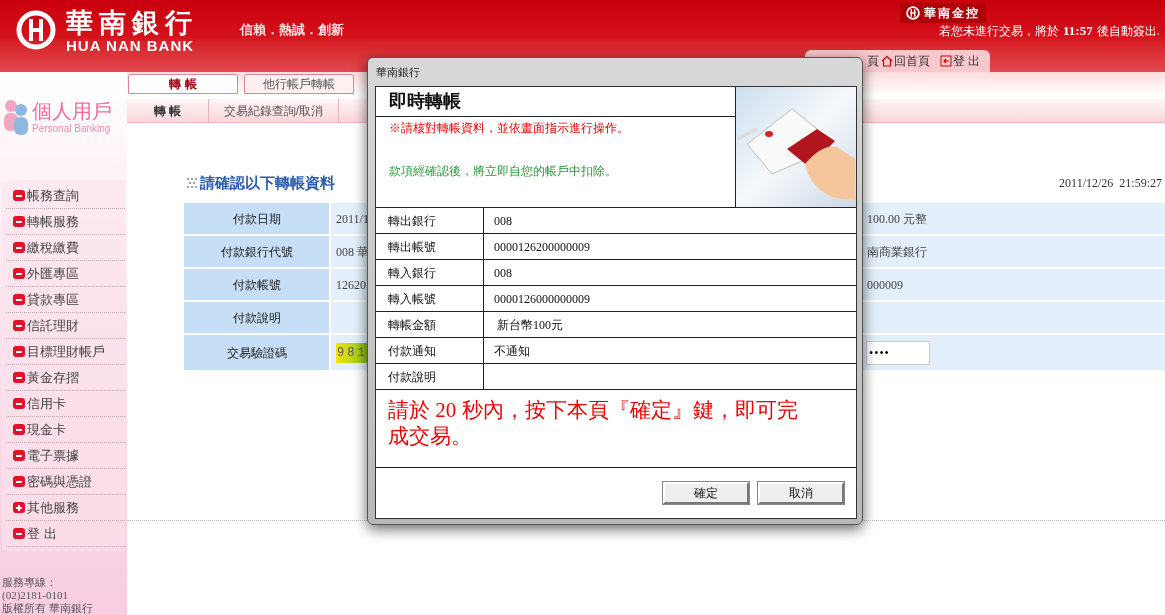 The height and width of the screenshot is (615, 1165). I want to click on table-label-cell: 付款說明, so click(430, 376).